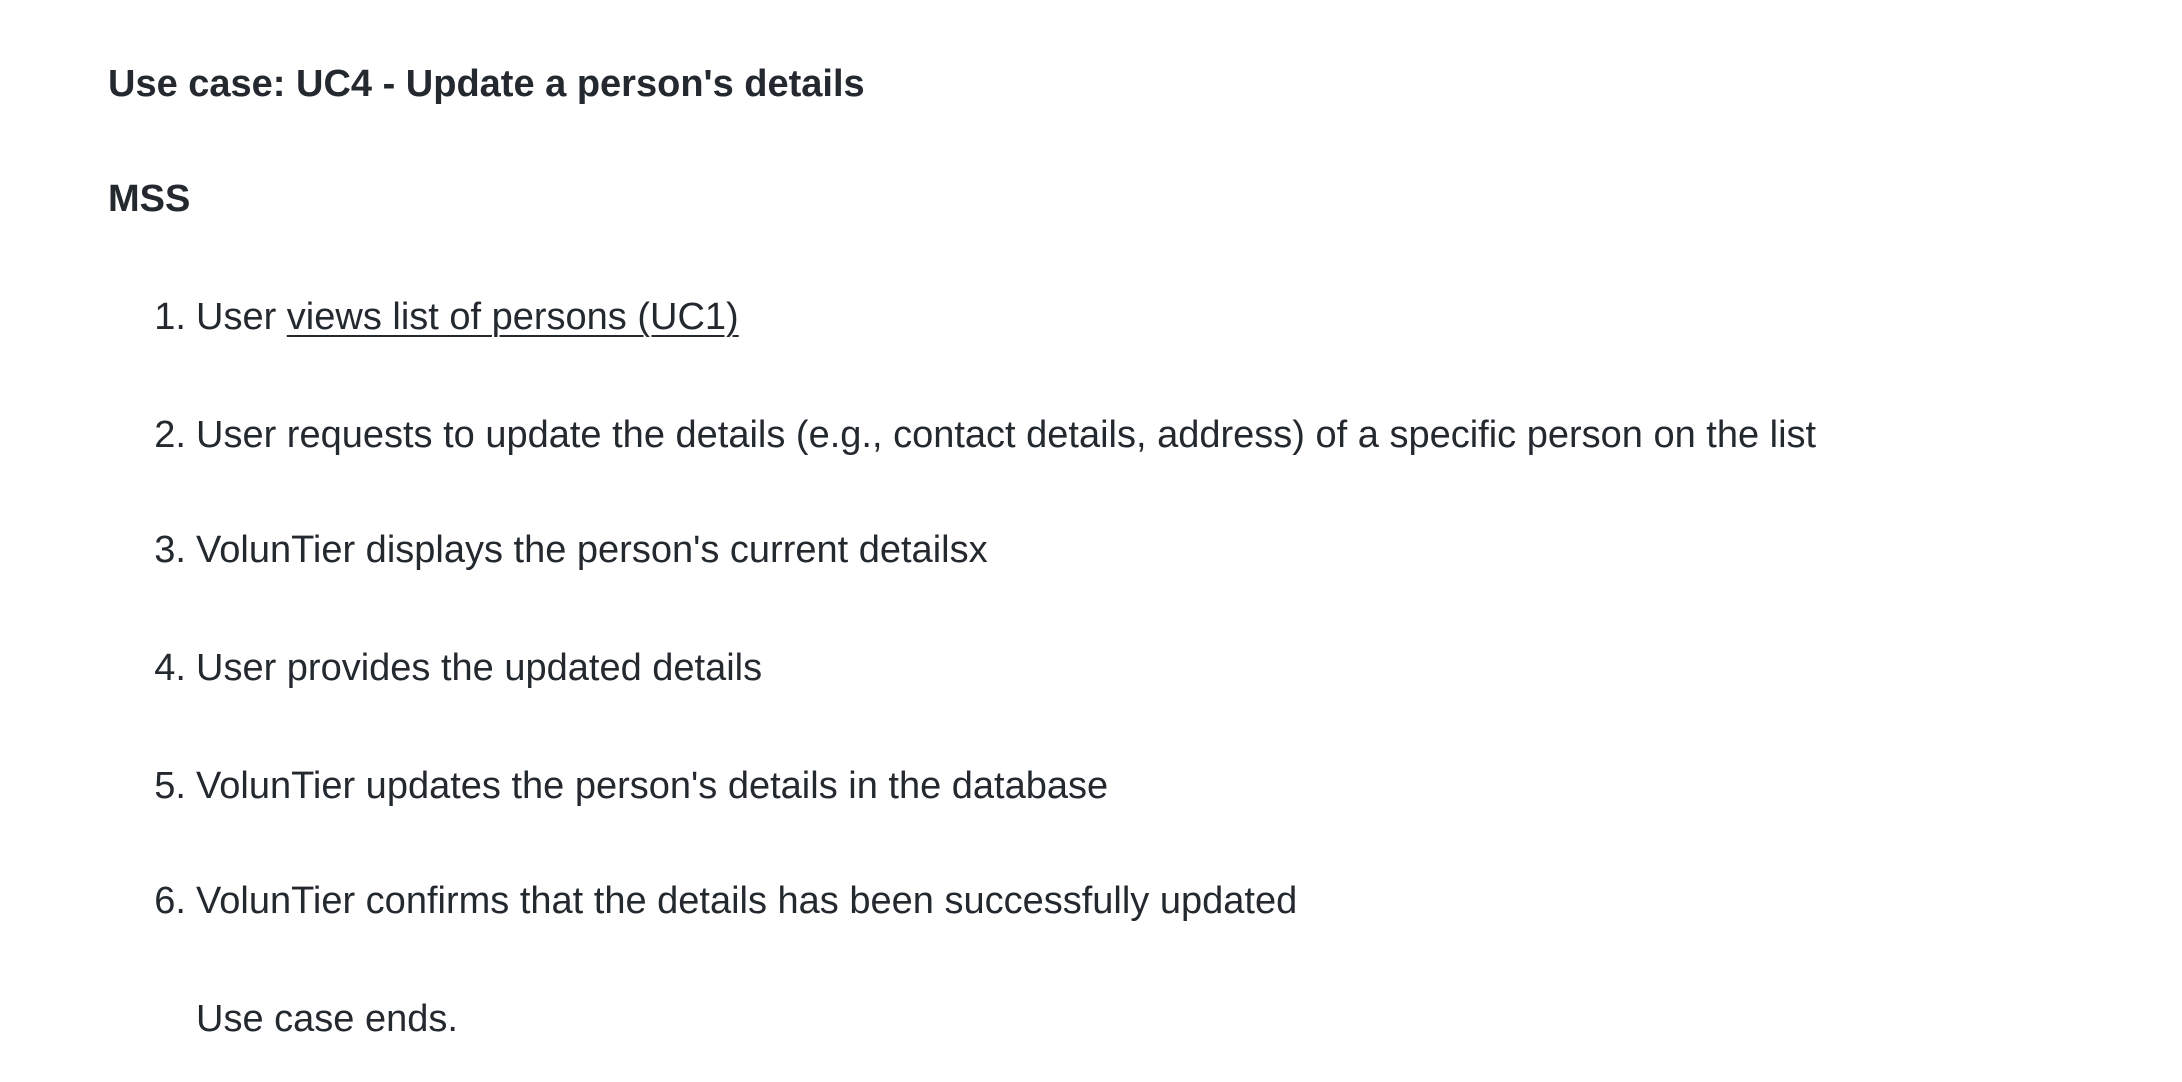 The width and height of the screenshot is (2182, 1082). Describe the element at coordinates (170, 435) in the screenshot. I see `step-number: 2.` at that location.